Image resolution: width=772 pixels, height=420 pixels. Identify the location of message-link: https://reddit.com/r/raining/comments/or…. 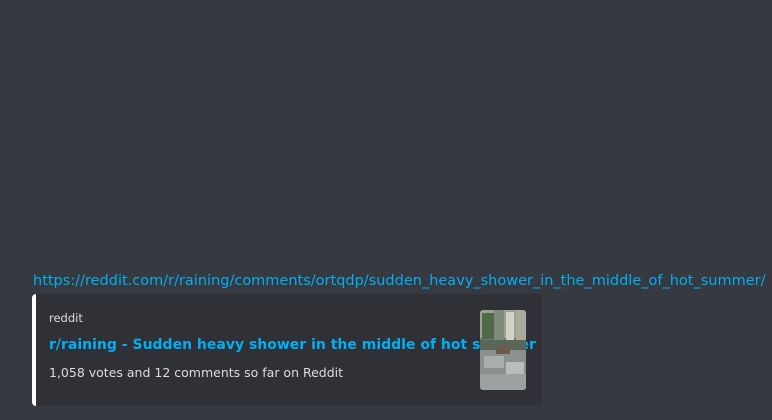
(399, 281).